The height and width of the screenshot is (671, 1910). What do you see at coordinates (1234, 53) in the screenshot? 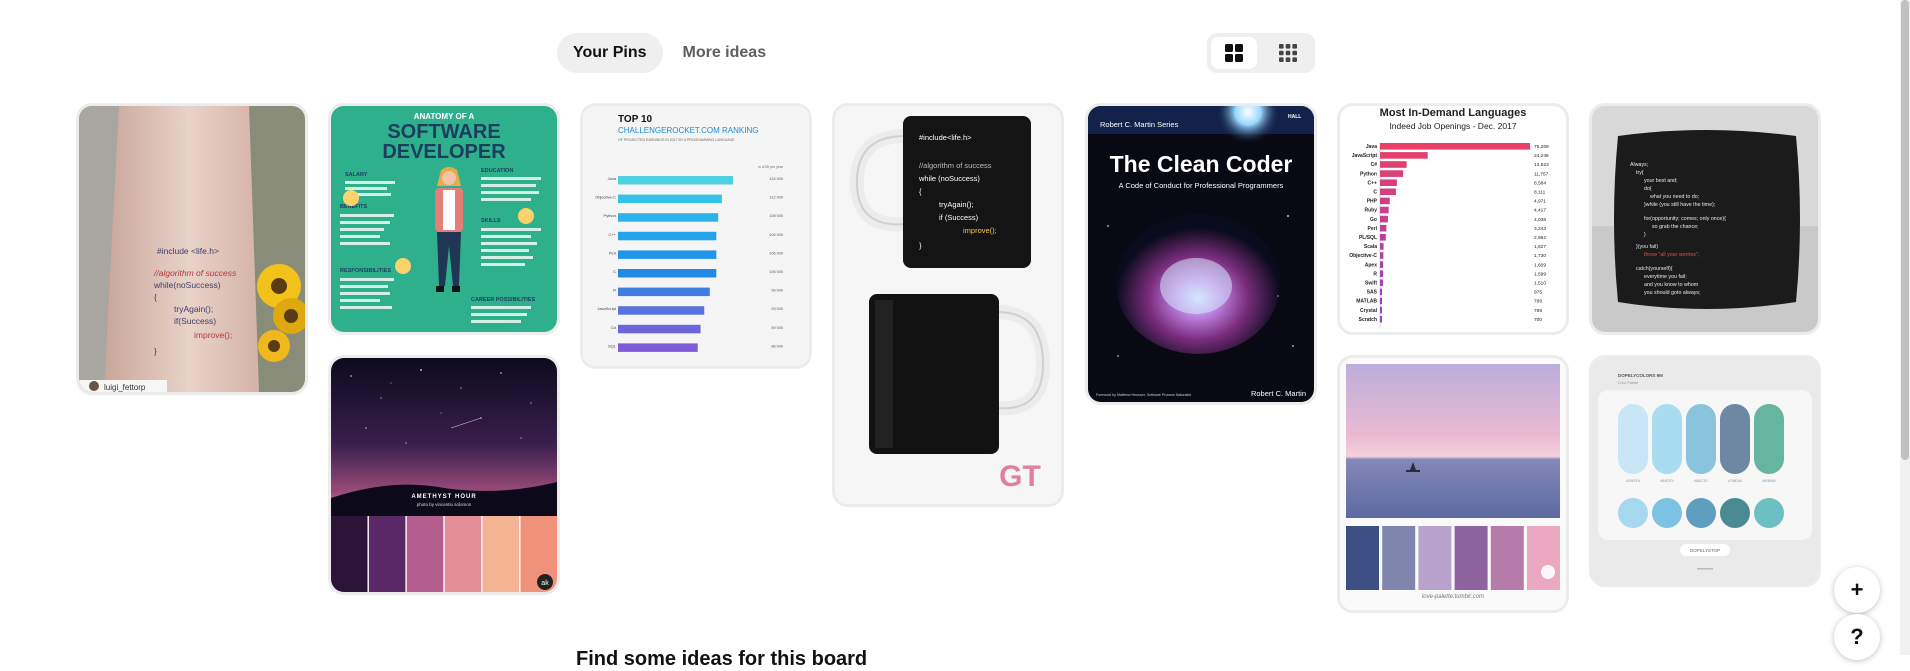
I see `default-grid-button` at bounding box center [1234, 53].